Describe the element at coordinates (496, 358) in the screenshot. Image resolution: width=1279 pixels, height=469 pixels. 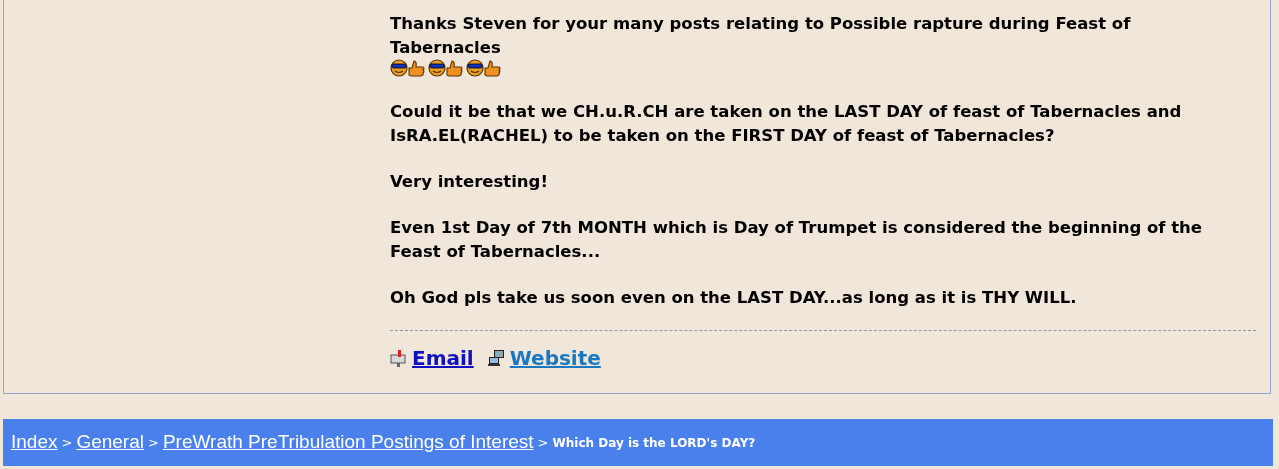
I see `computer-icon` at that location.